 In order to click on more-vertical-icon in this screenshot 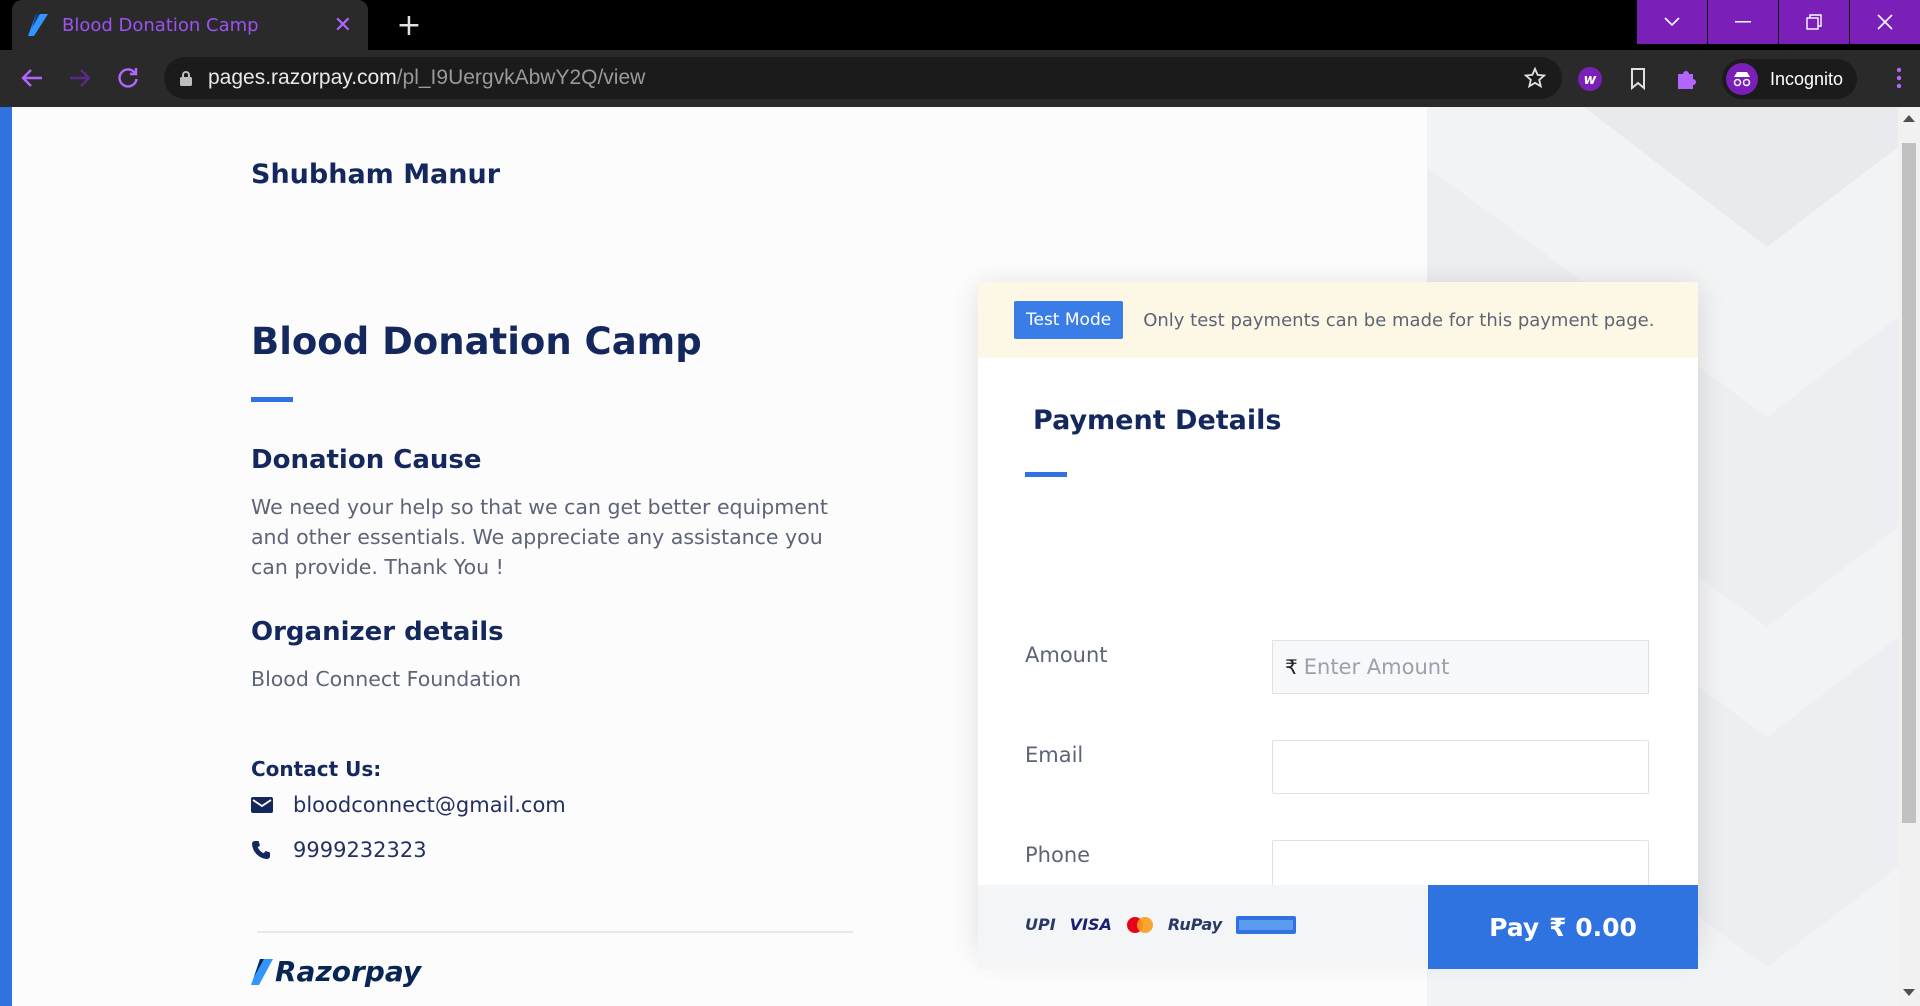, I will do `click(1899, 78)`.